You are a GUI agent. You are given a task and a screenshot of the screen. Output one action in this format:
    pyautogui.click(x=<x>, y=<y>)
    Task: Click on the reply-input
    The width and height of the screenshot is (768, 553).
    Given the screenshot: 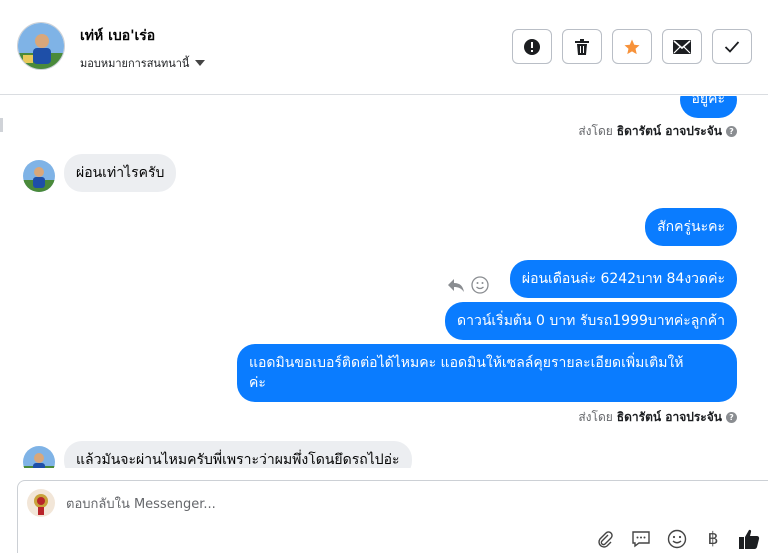 What is the action you would take?
    pyautogui.click(x=316, y=504)
    